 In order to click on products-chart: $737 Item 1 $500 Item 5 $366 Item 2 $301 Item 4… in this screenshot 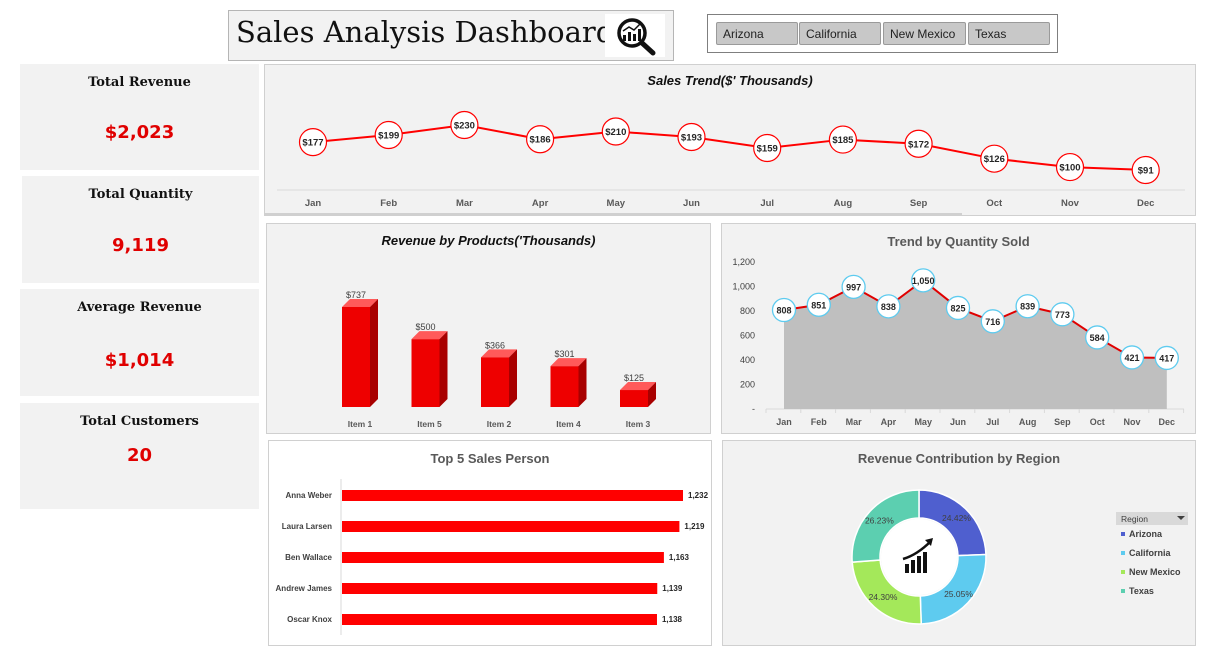, I will do `click(499, 359)`.